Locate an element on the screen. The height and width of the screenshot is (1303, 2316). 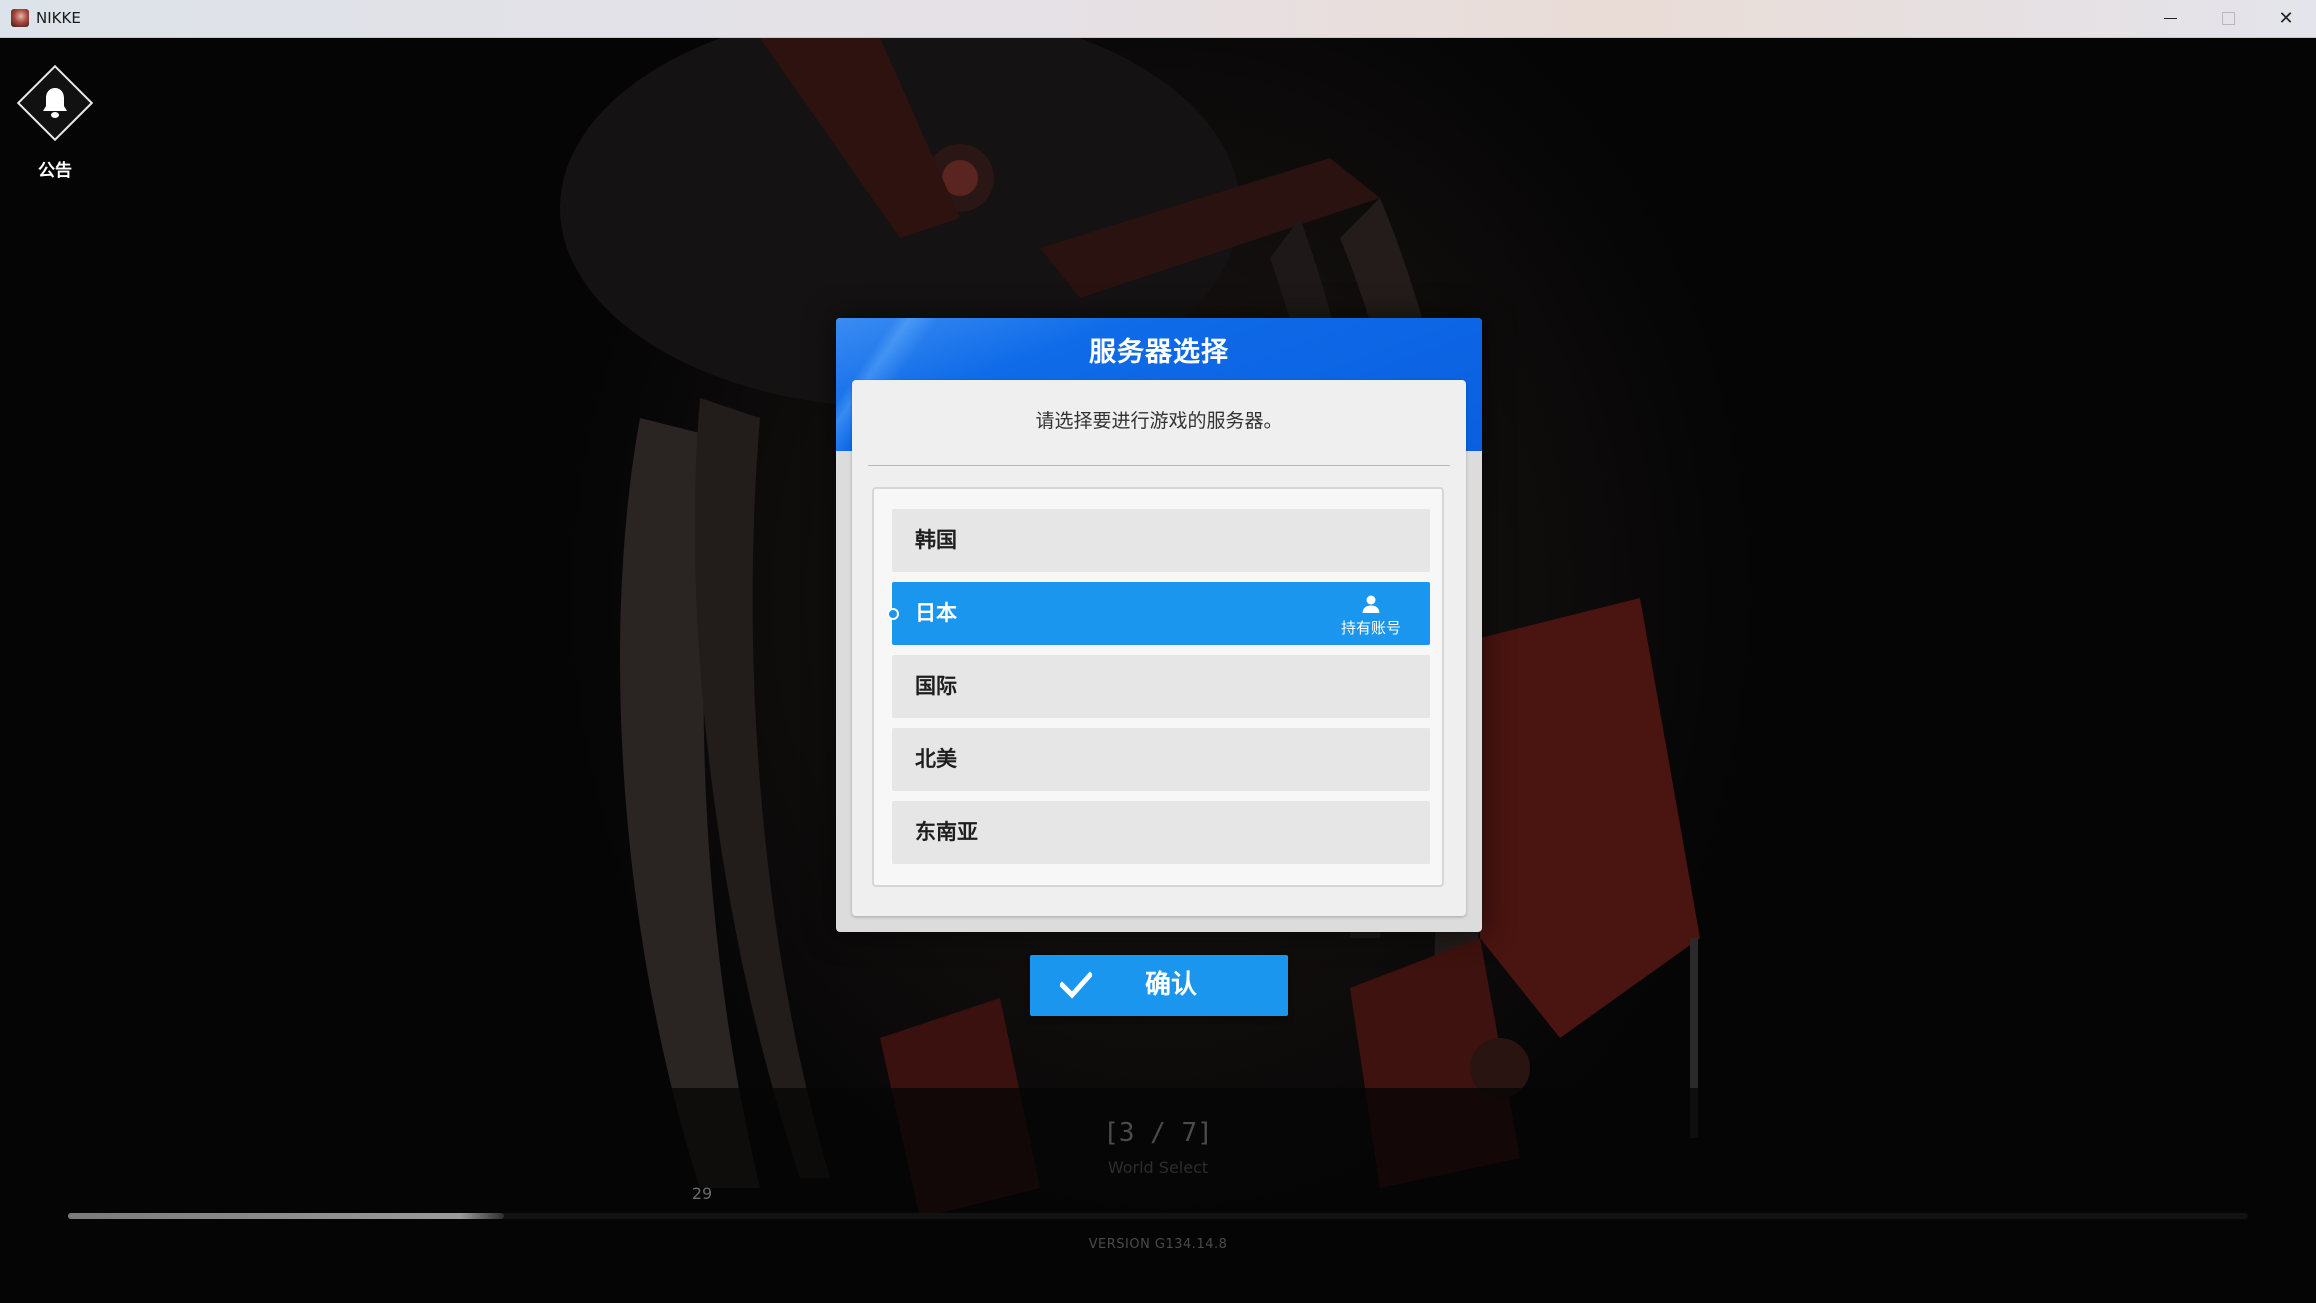
has-account-badge: 持有账号 is located at coordinates (1371, 615).